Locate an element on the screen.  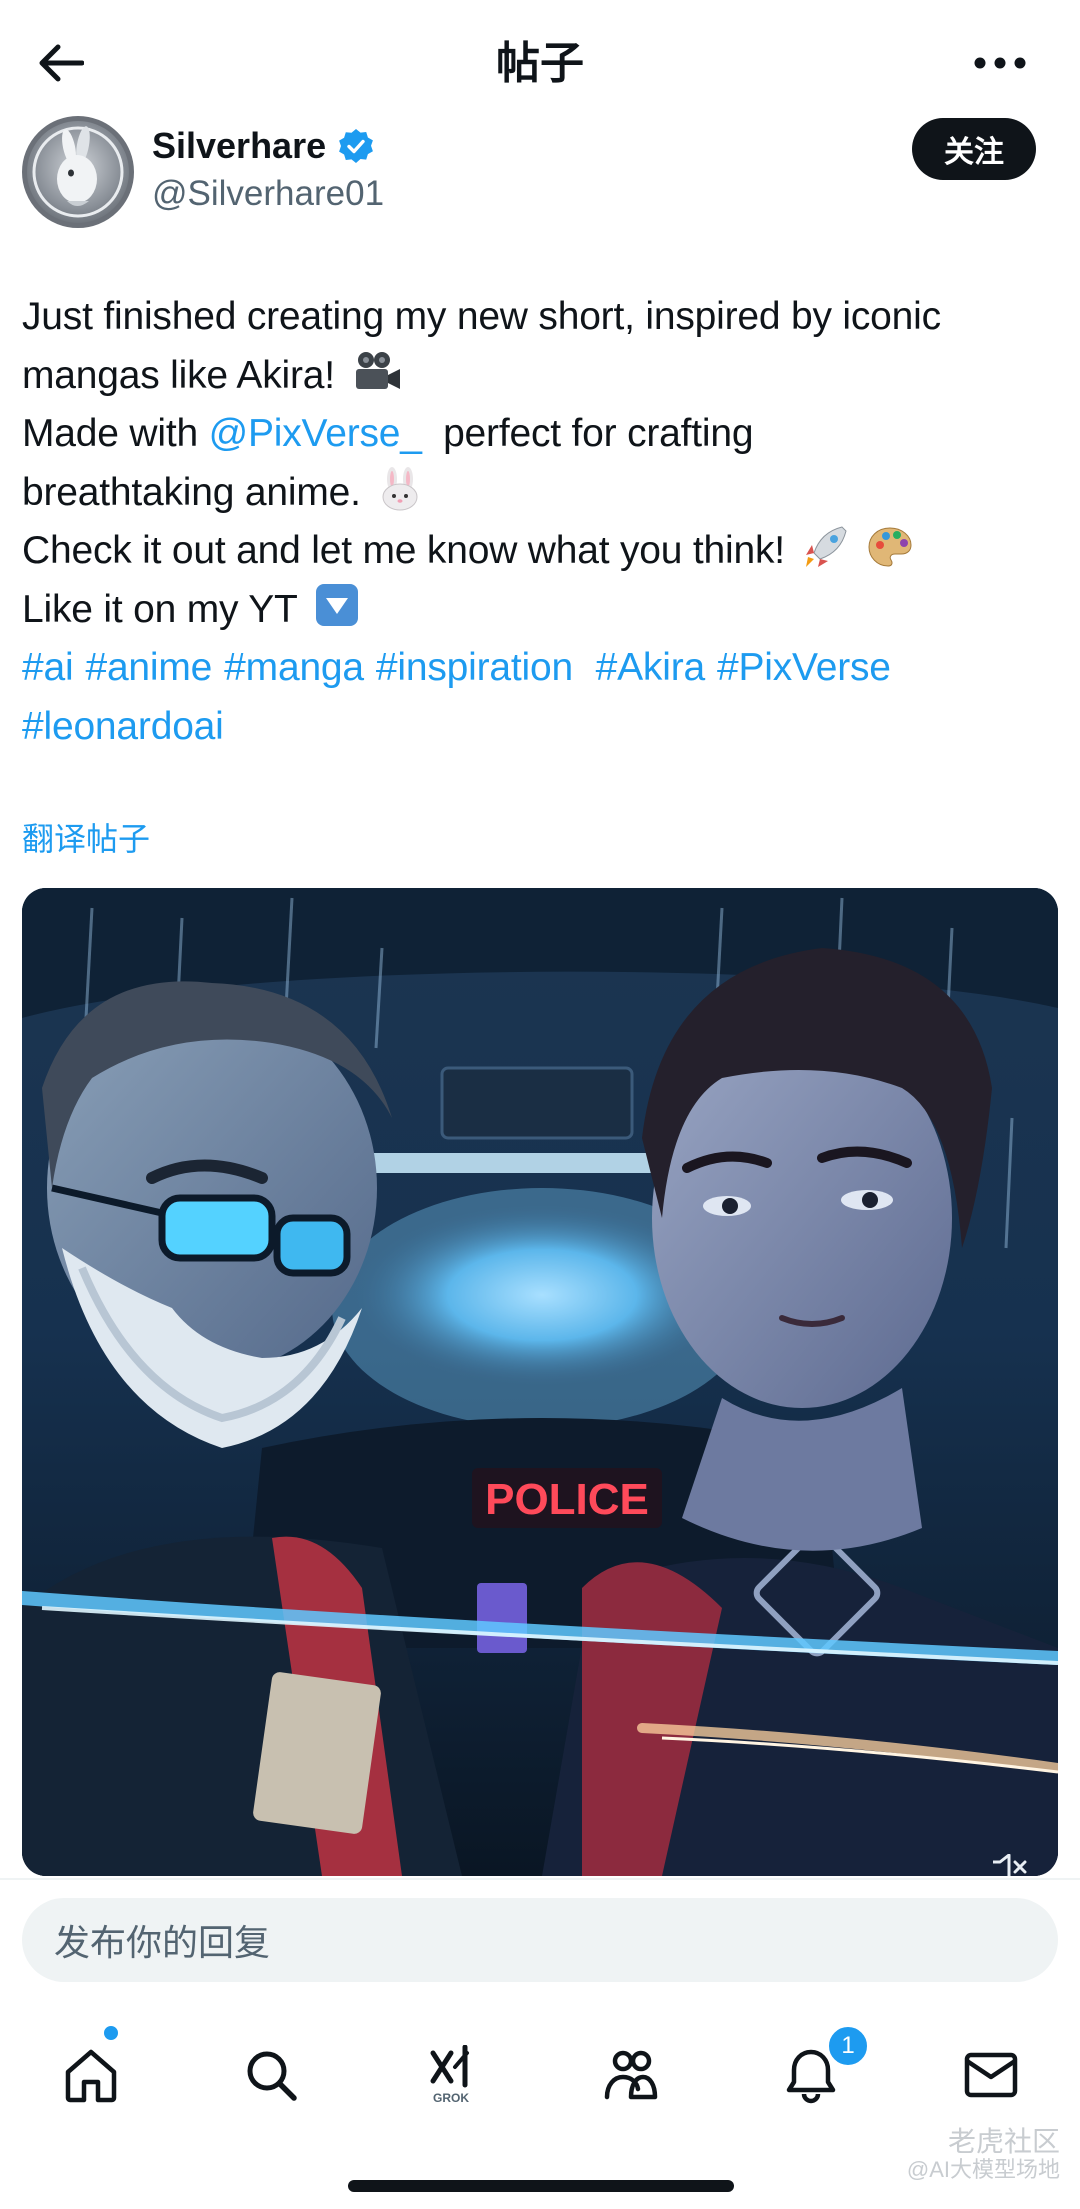
home-icon is located at coordinates (91, 2076).